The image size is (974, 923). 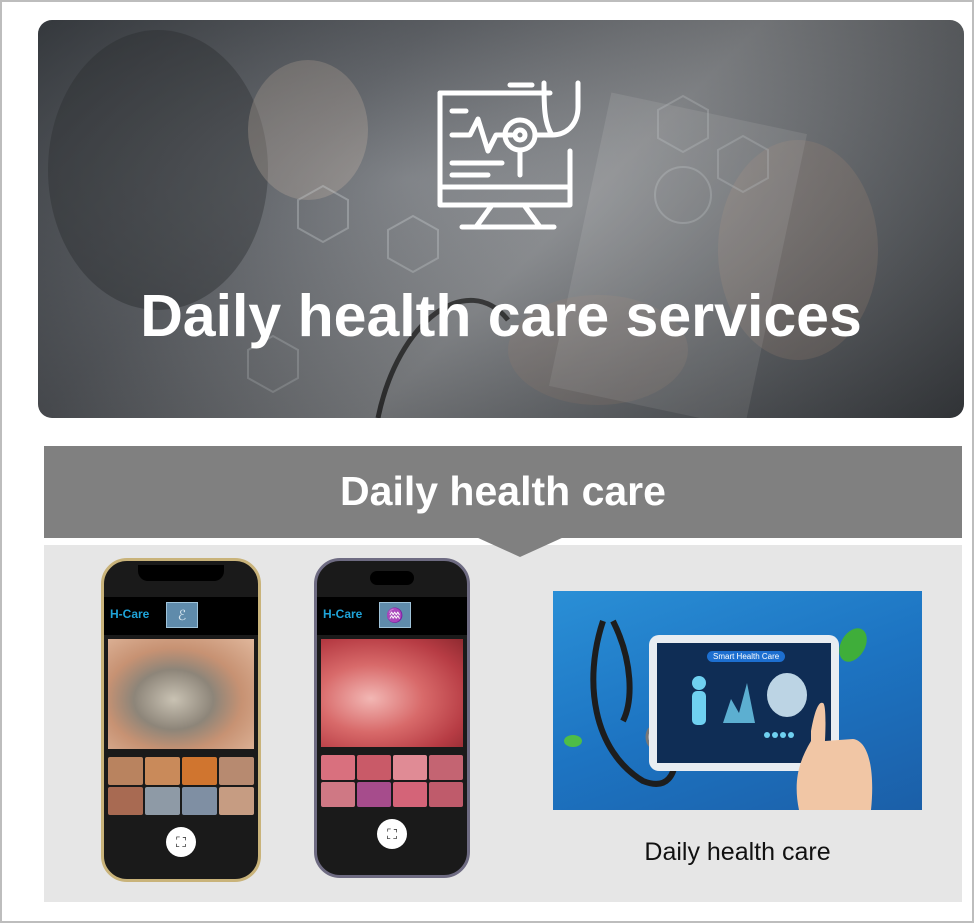 I want to click on photo-caption: Daily health care, so click(x=737, y=852).